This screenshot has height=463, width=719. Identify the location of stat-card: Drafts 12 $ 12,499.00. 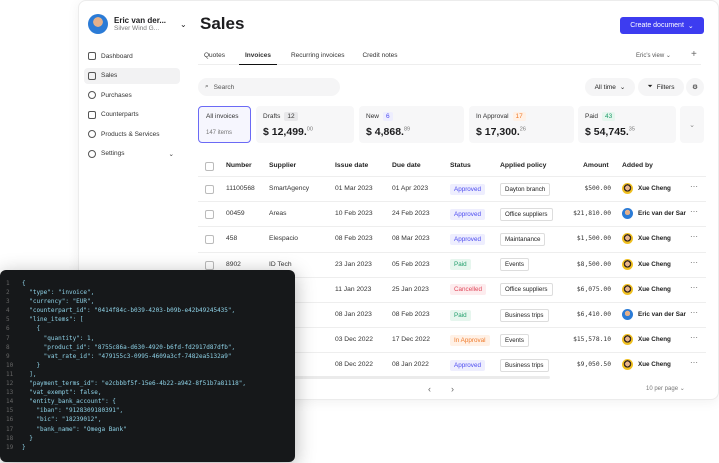
(305, 124).